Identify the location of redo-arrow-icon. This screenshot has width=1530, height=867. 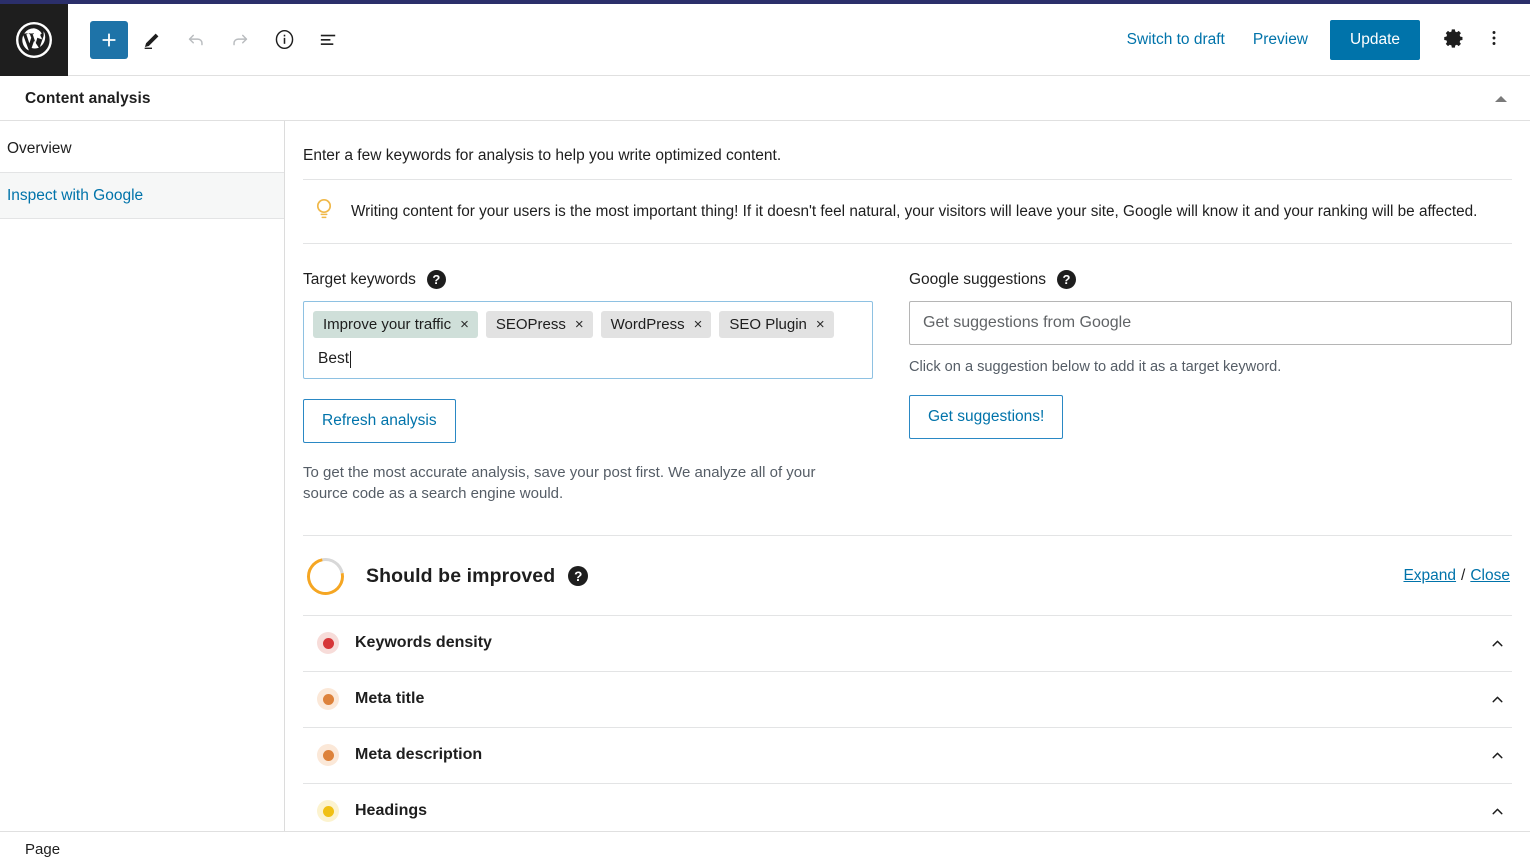
(240, 40).